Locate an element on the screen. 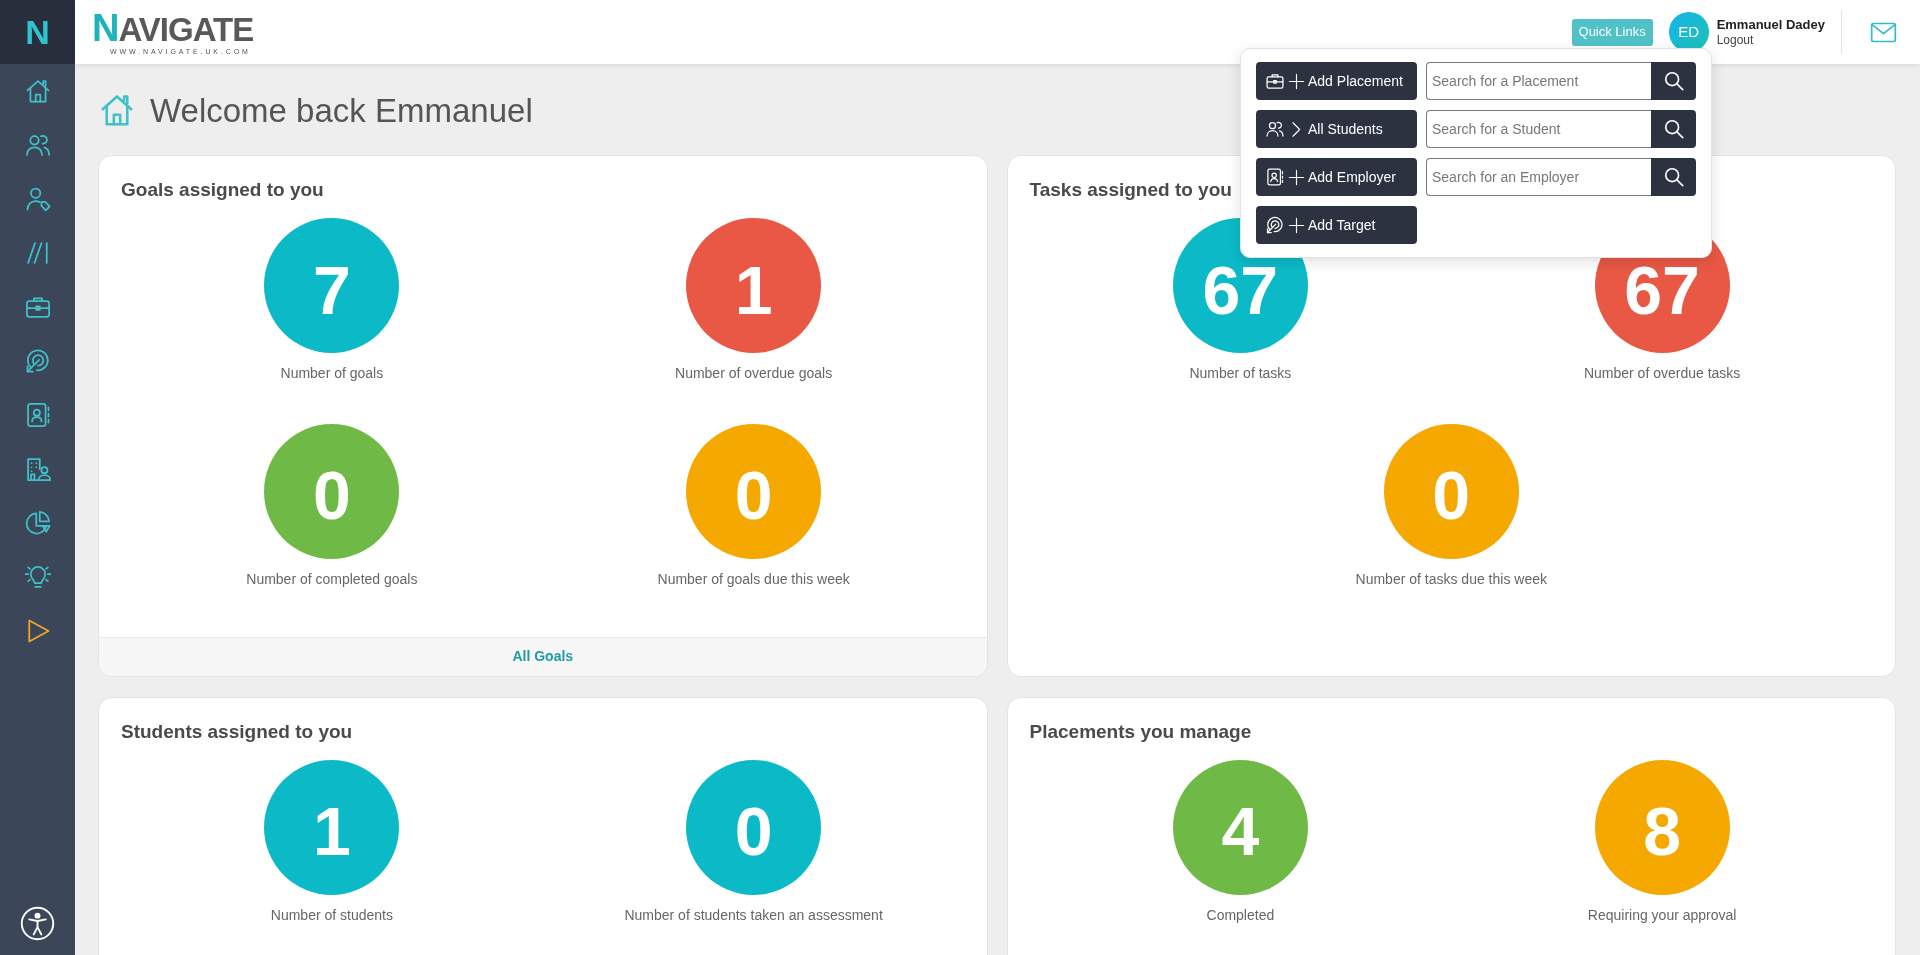  card-title: Students assigned to you is located at coordinates (237, 731).